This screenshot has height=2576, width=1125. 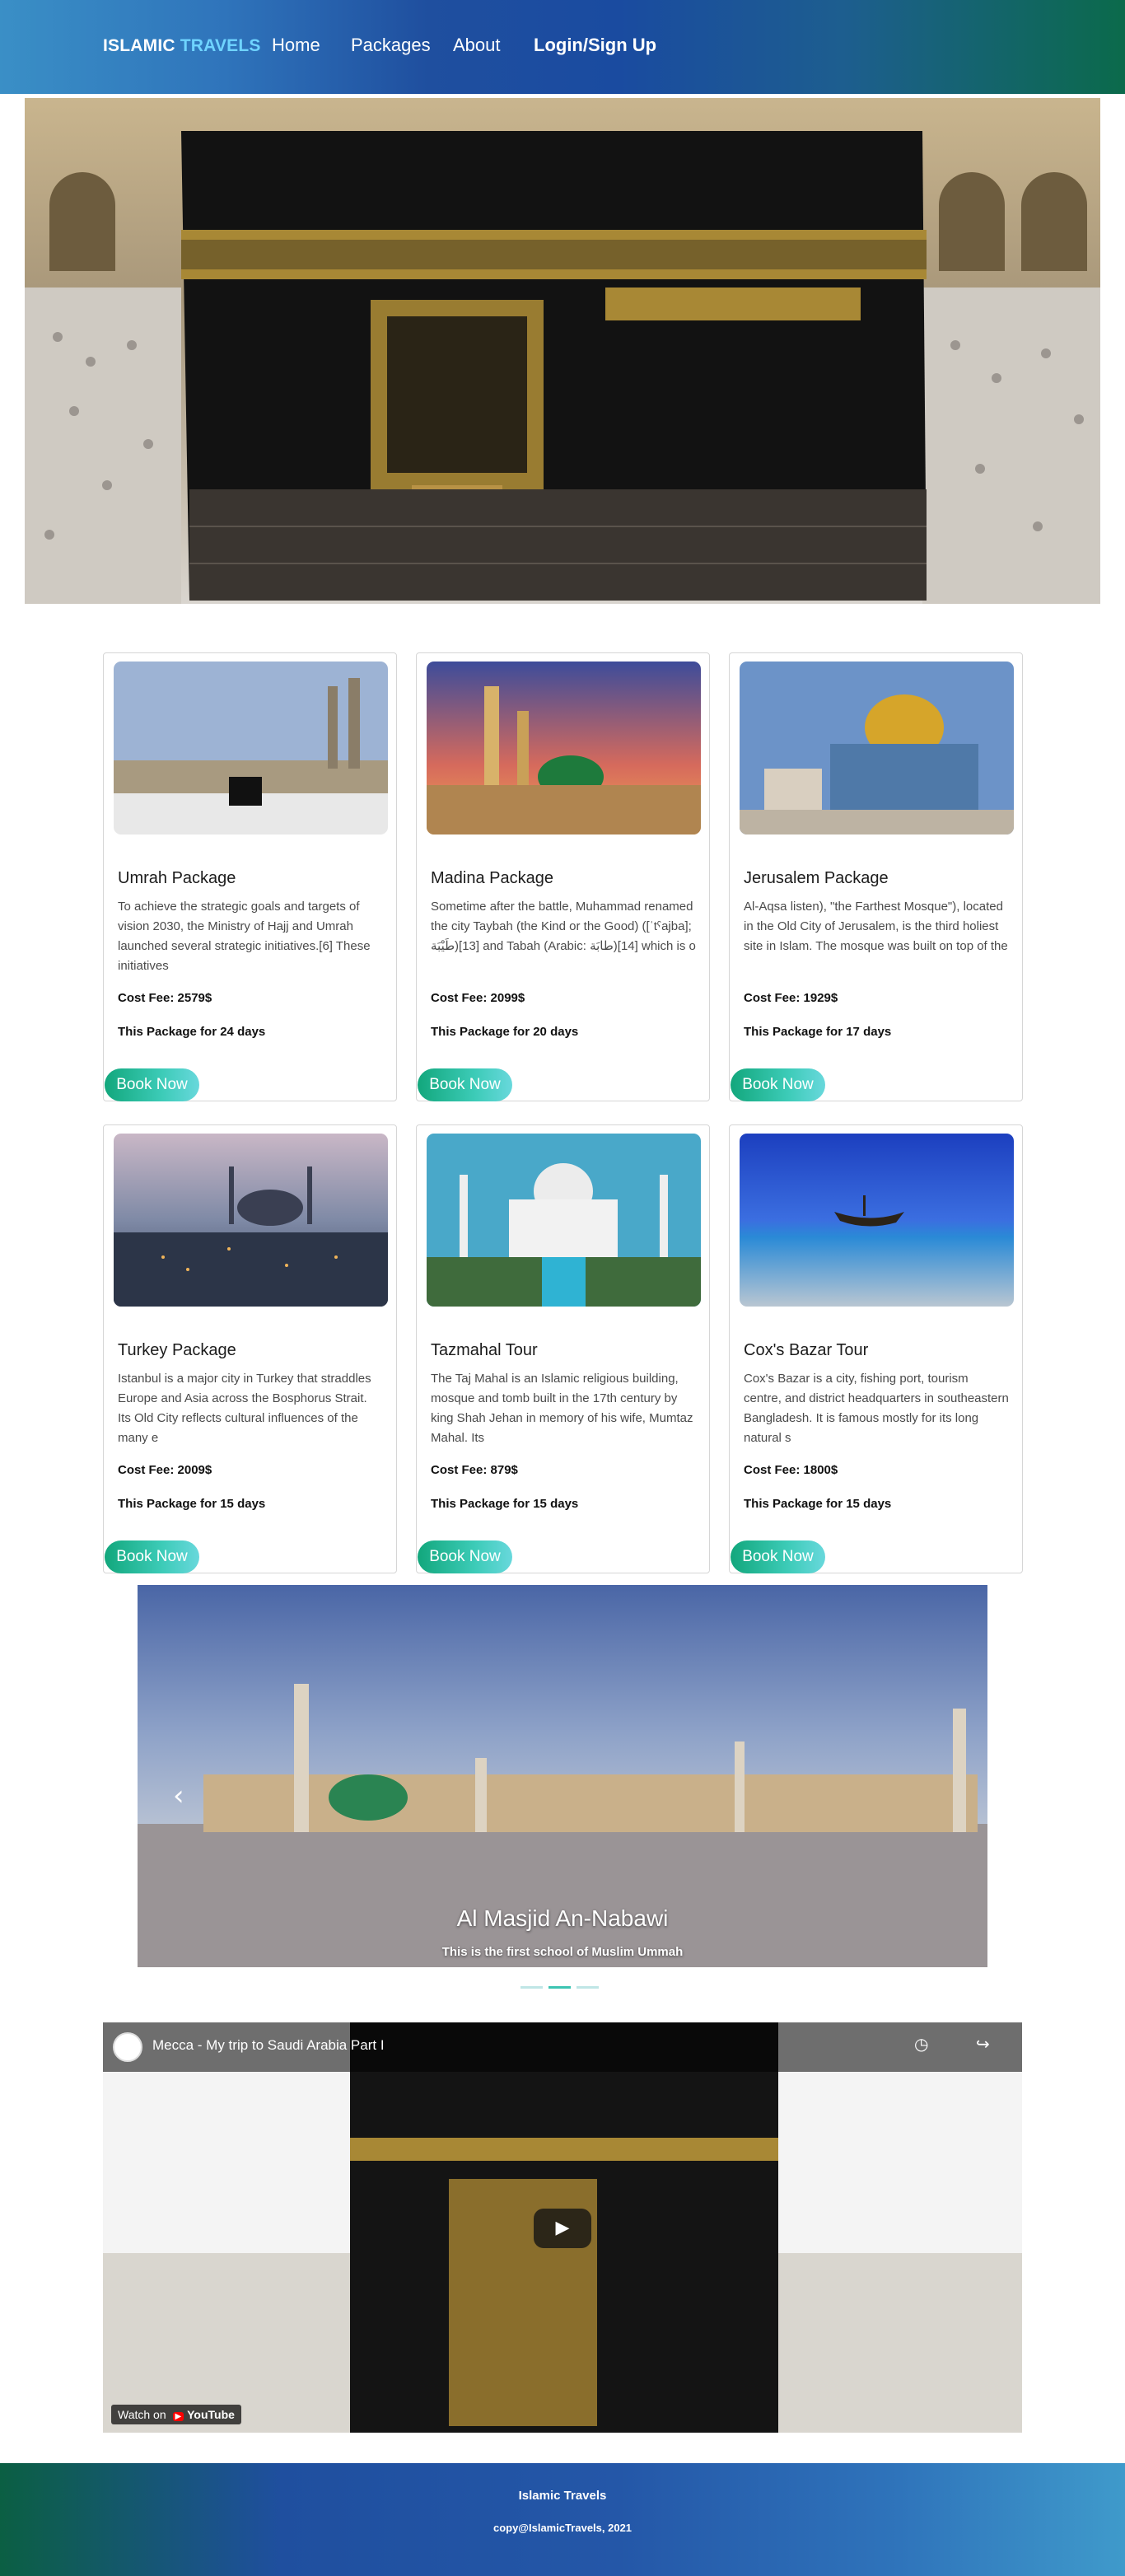 I want to click on watch-on-text: Watch on, so click(x=142, y=2414).